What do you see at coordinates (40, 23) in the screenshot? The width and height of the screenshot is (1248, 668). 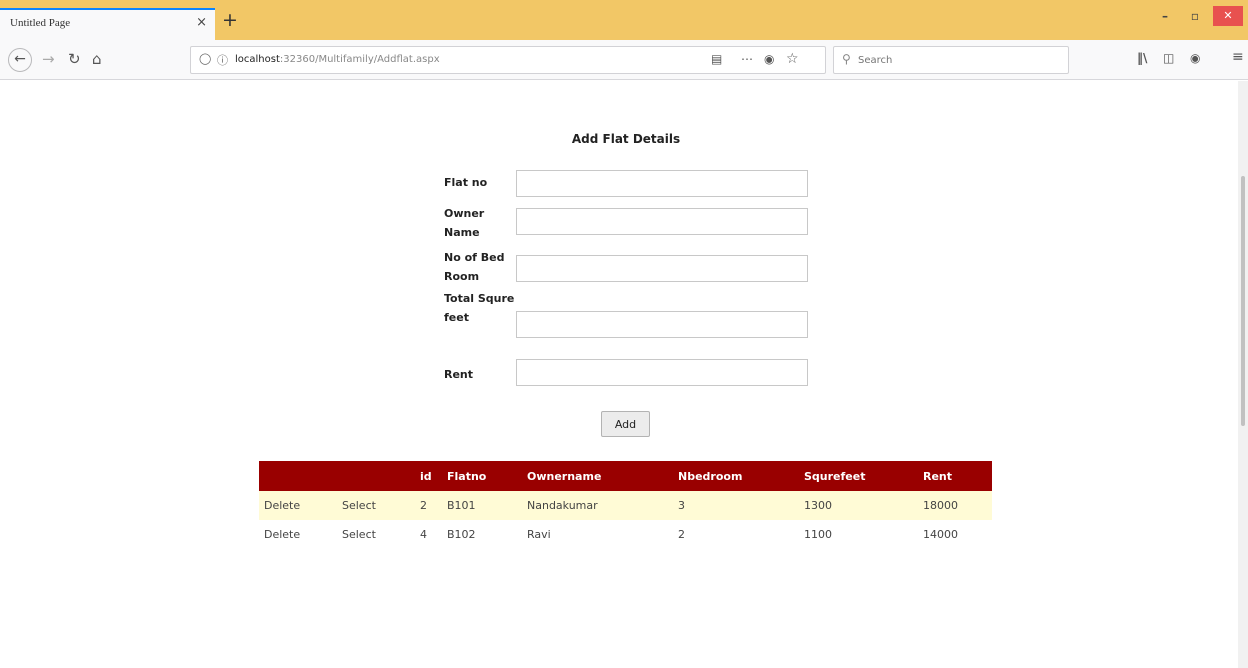 I see `tab-title: Untitled Page` at bounding box center [40, 23].